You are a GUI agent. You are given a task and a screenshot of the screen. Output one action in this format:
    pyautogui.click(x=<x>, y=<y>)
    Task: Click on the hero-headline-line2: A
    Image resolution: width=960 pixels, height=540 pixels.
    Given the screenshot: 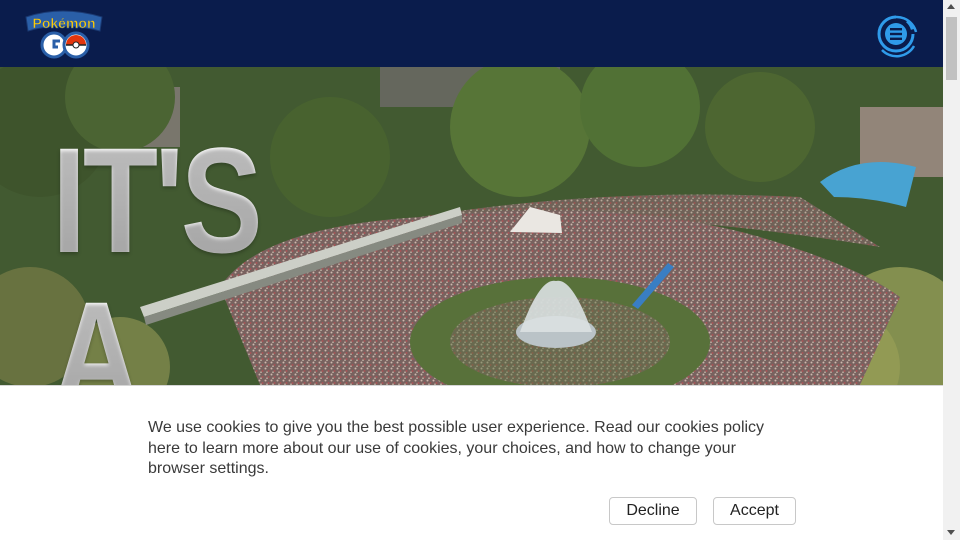 What is the action you would take?
    pyautogui.click(x=96, y=332)
    